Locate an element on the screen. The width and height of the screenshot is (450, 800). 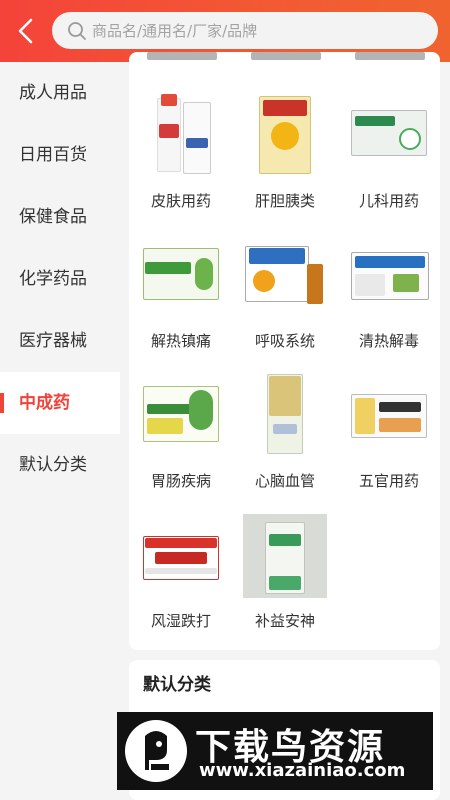
category-label: 五官用药 is located at coordinates (388, 481).